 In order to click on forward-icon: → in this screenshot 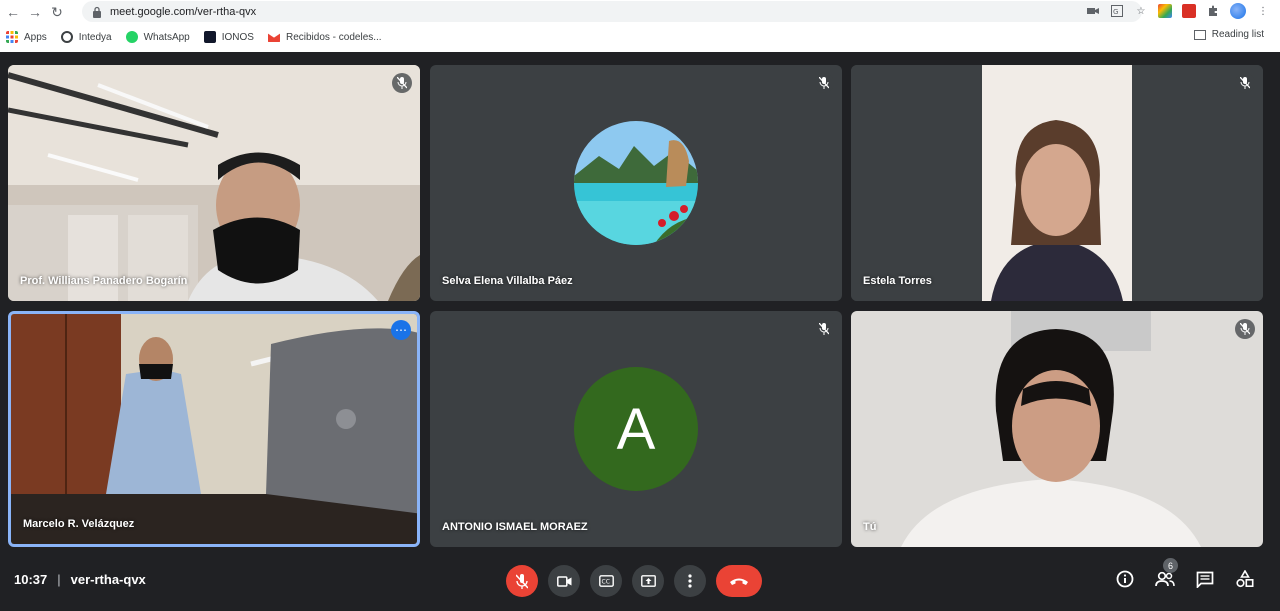, I will do `click(35, 12)`.